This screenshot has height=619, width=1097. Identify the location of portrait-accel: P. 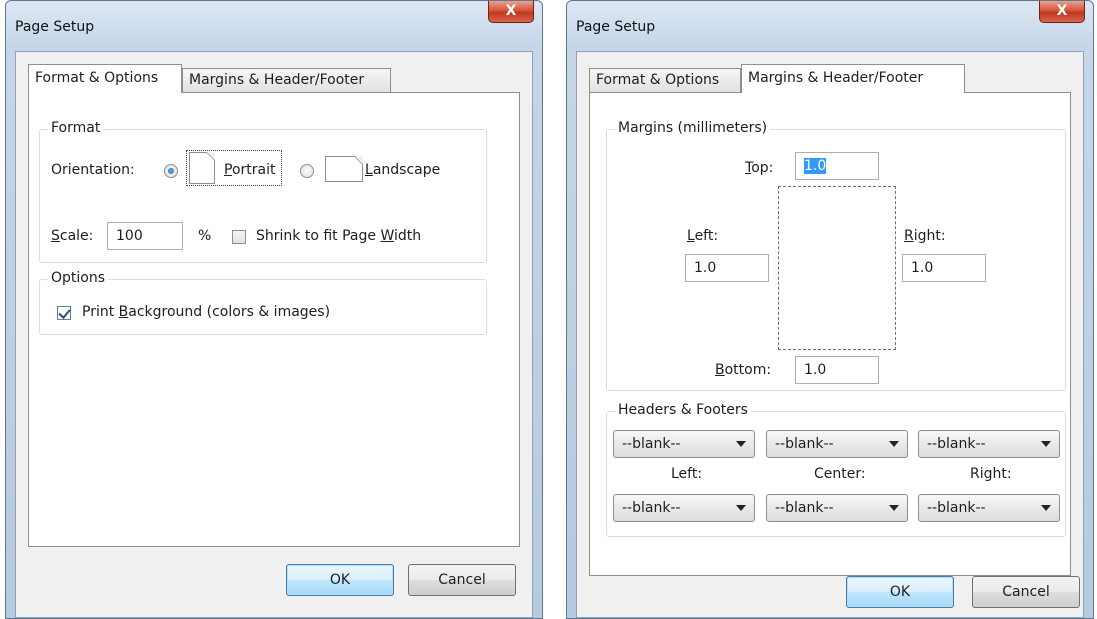
(228, 170).